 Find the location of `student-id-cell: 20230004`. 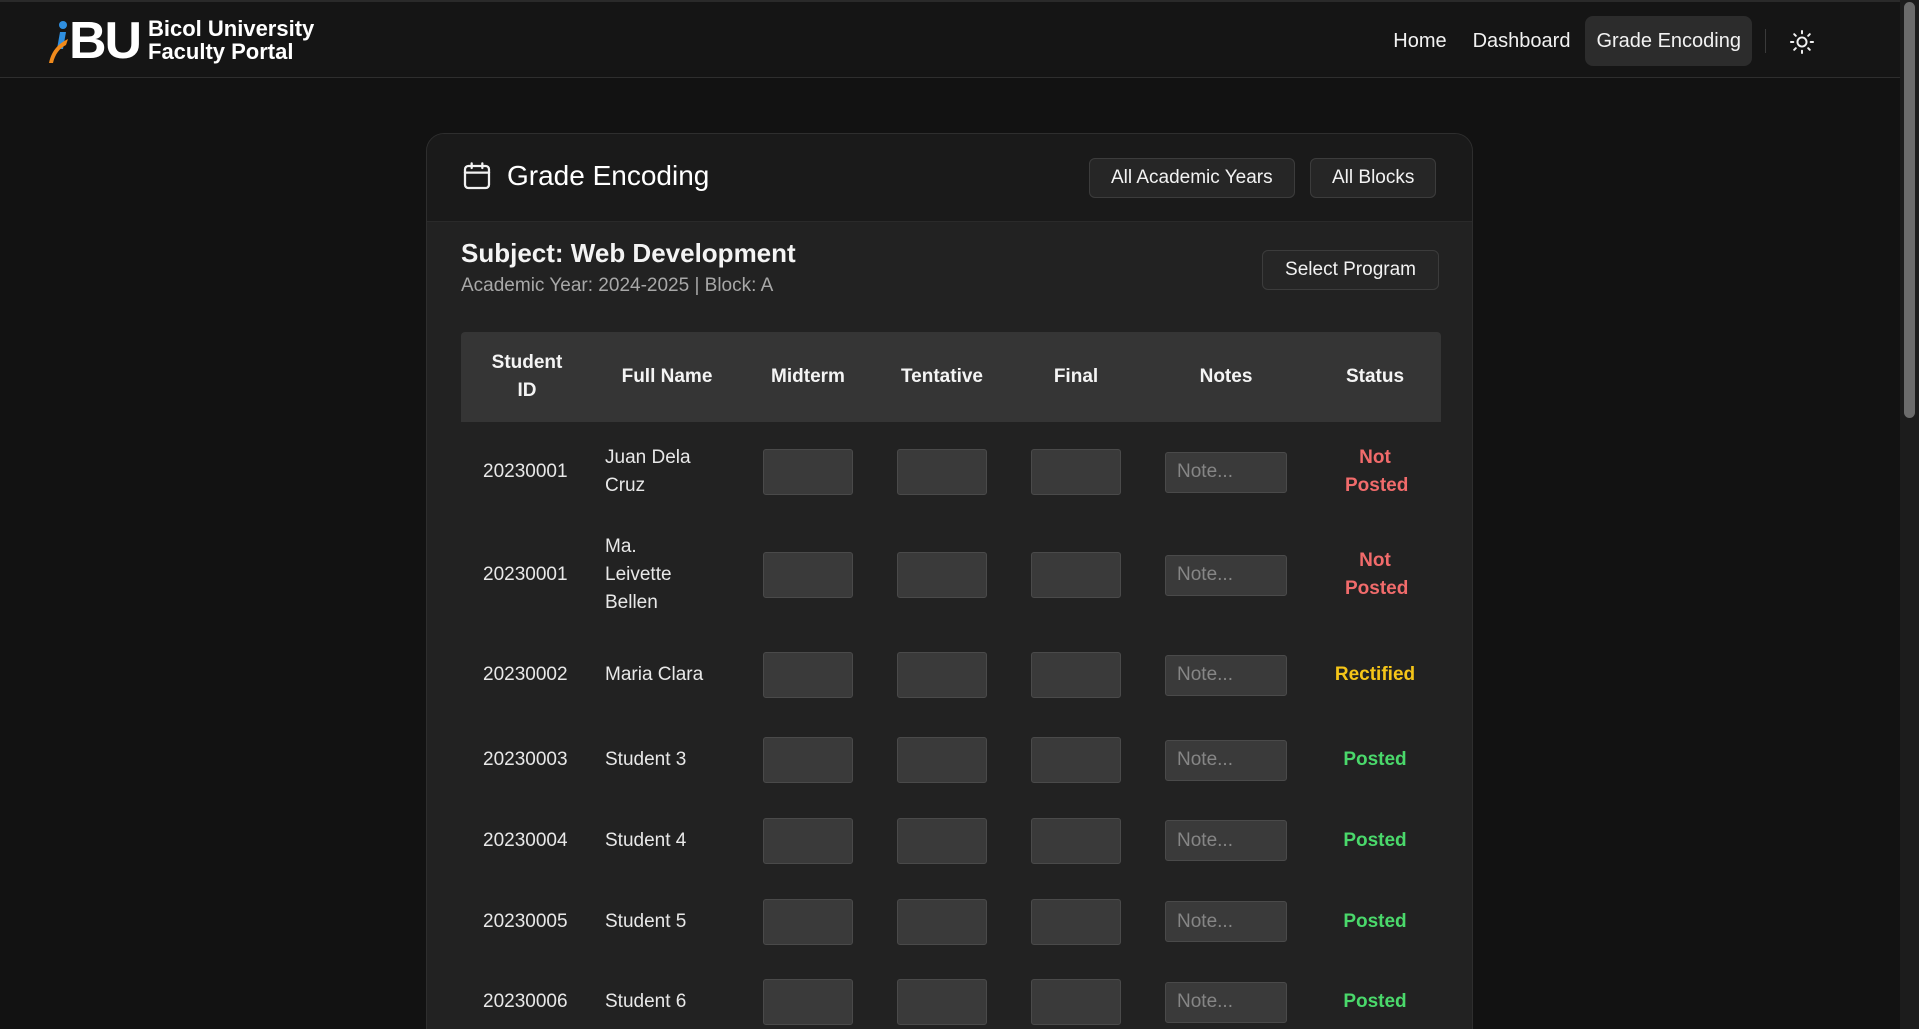

student-id-cell: 20230004 is located at coordinates (527, 841).